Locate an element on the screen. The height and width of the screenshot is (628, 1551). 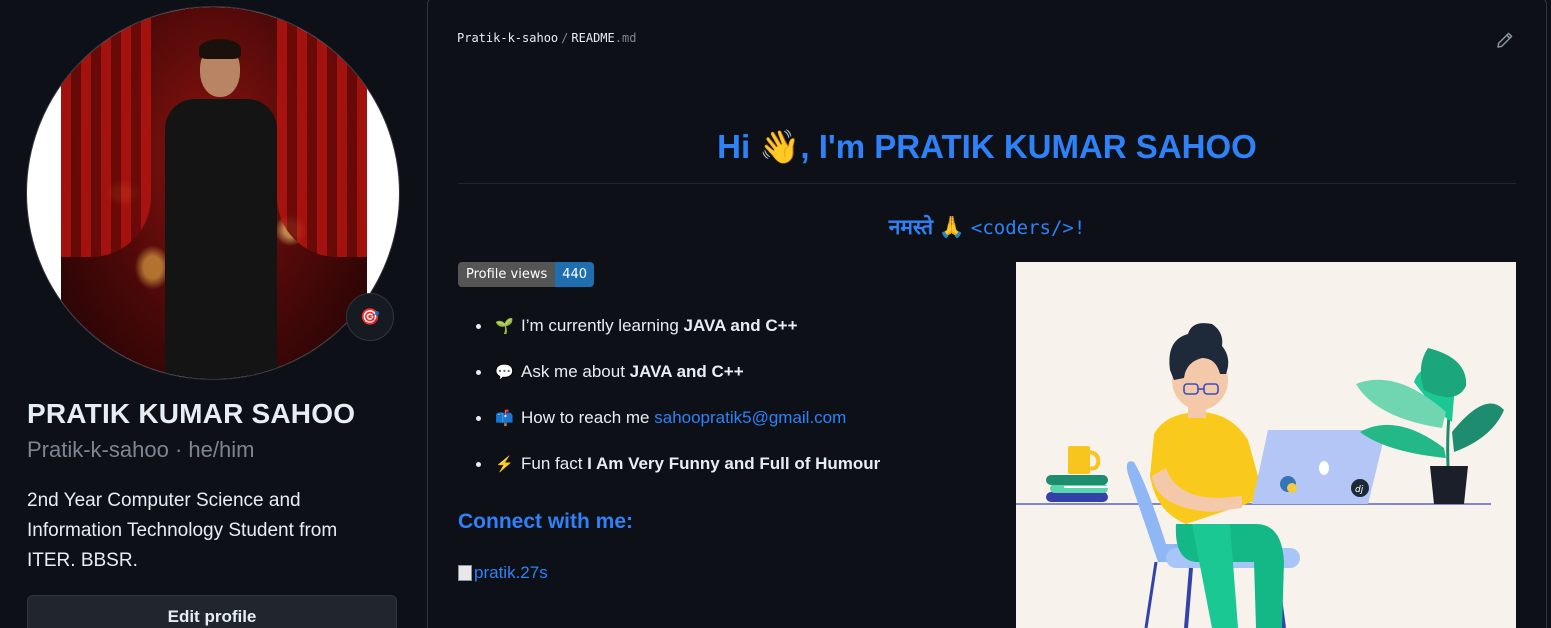
edit-profile-button: Edit profile is located at coordinates (212, 611).